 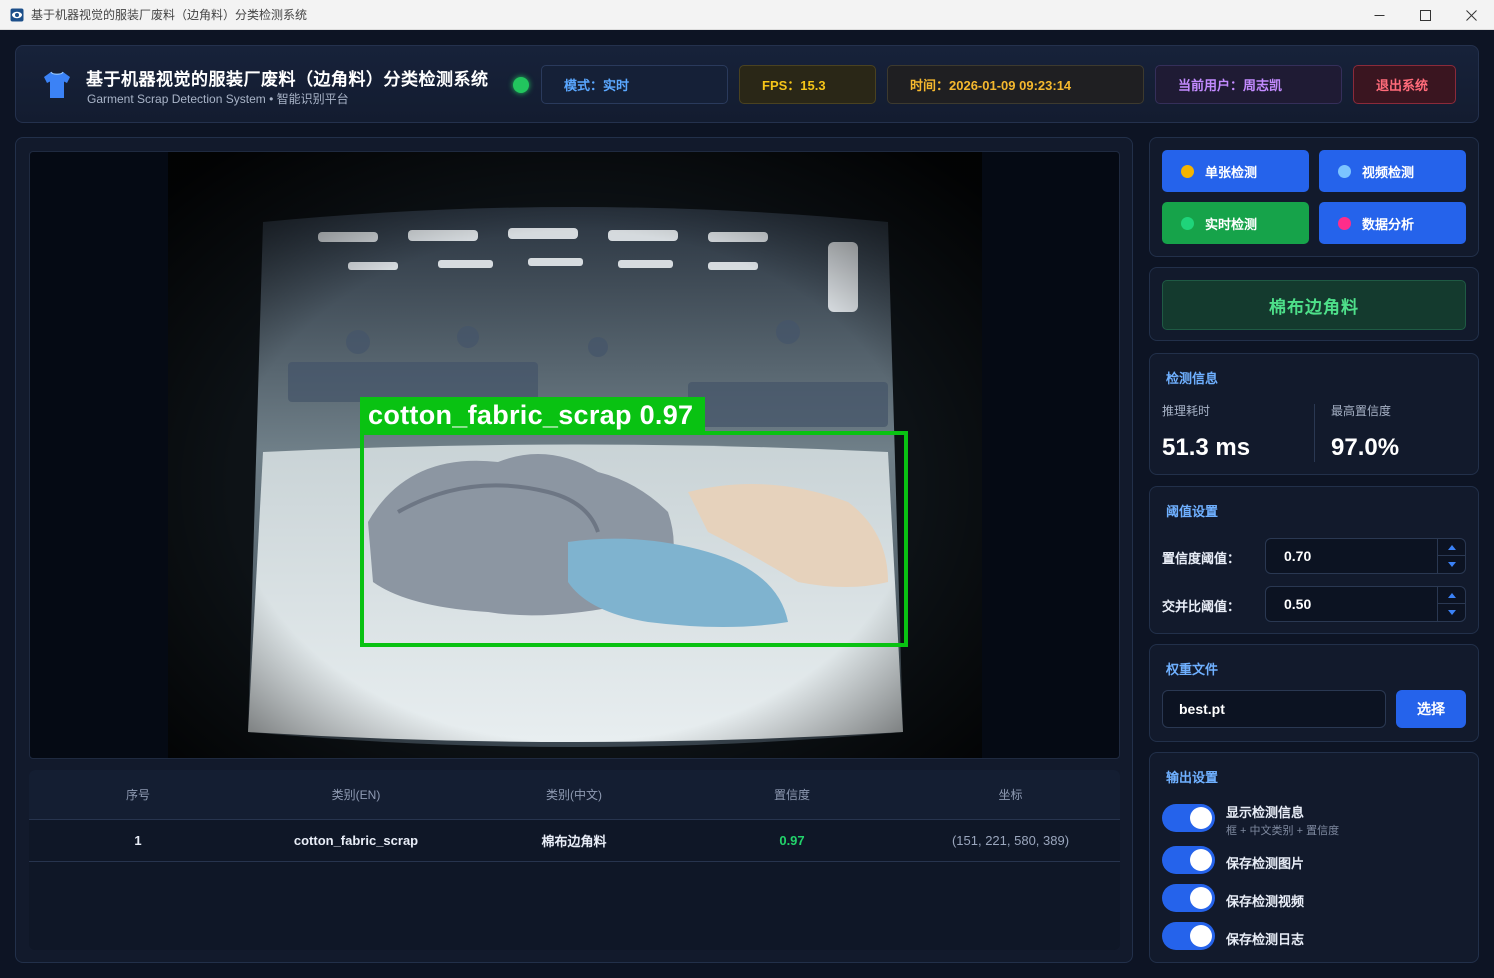 What do you see at coordinates (747, 15) in the screenshot?
I see `window-titlebar: 基于机器视觉的服装厂废料（边角料）分类检测系统` at bounding box center [747, 15].